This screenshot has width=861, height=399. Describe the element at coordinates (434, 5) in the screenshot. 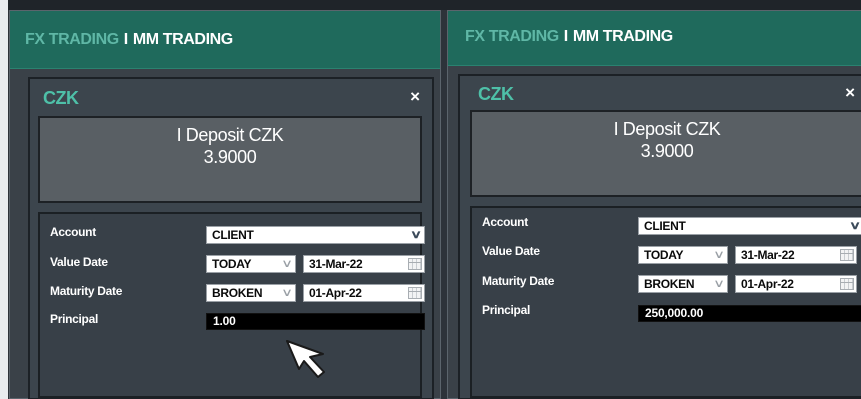

I see `top-bar` at that location.